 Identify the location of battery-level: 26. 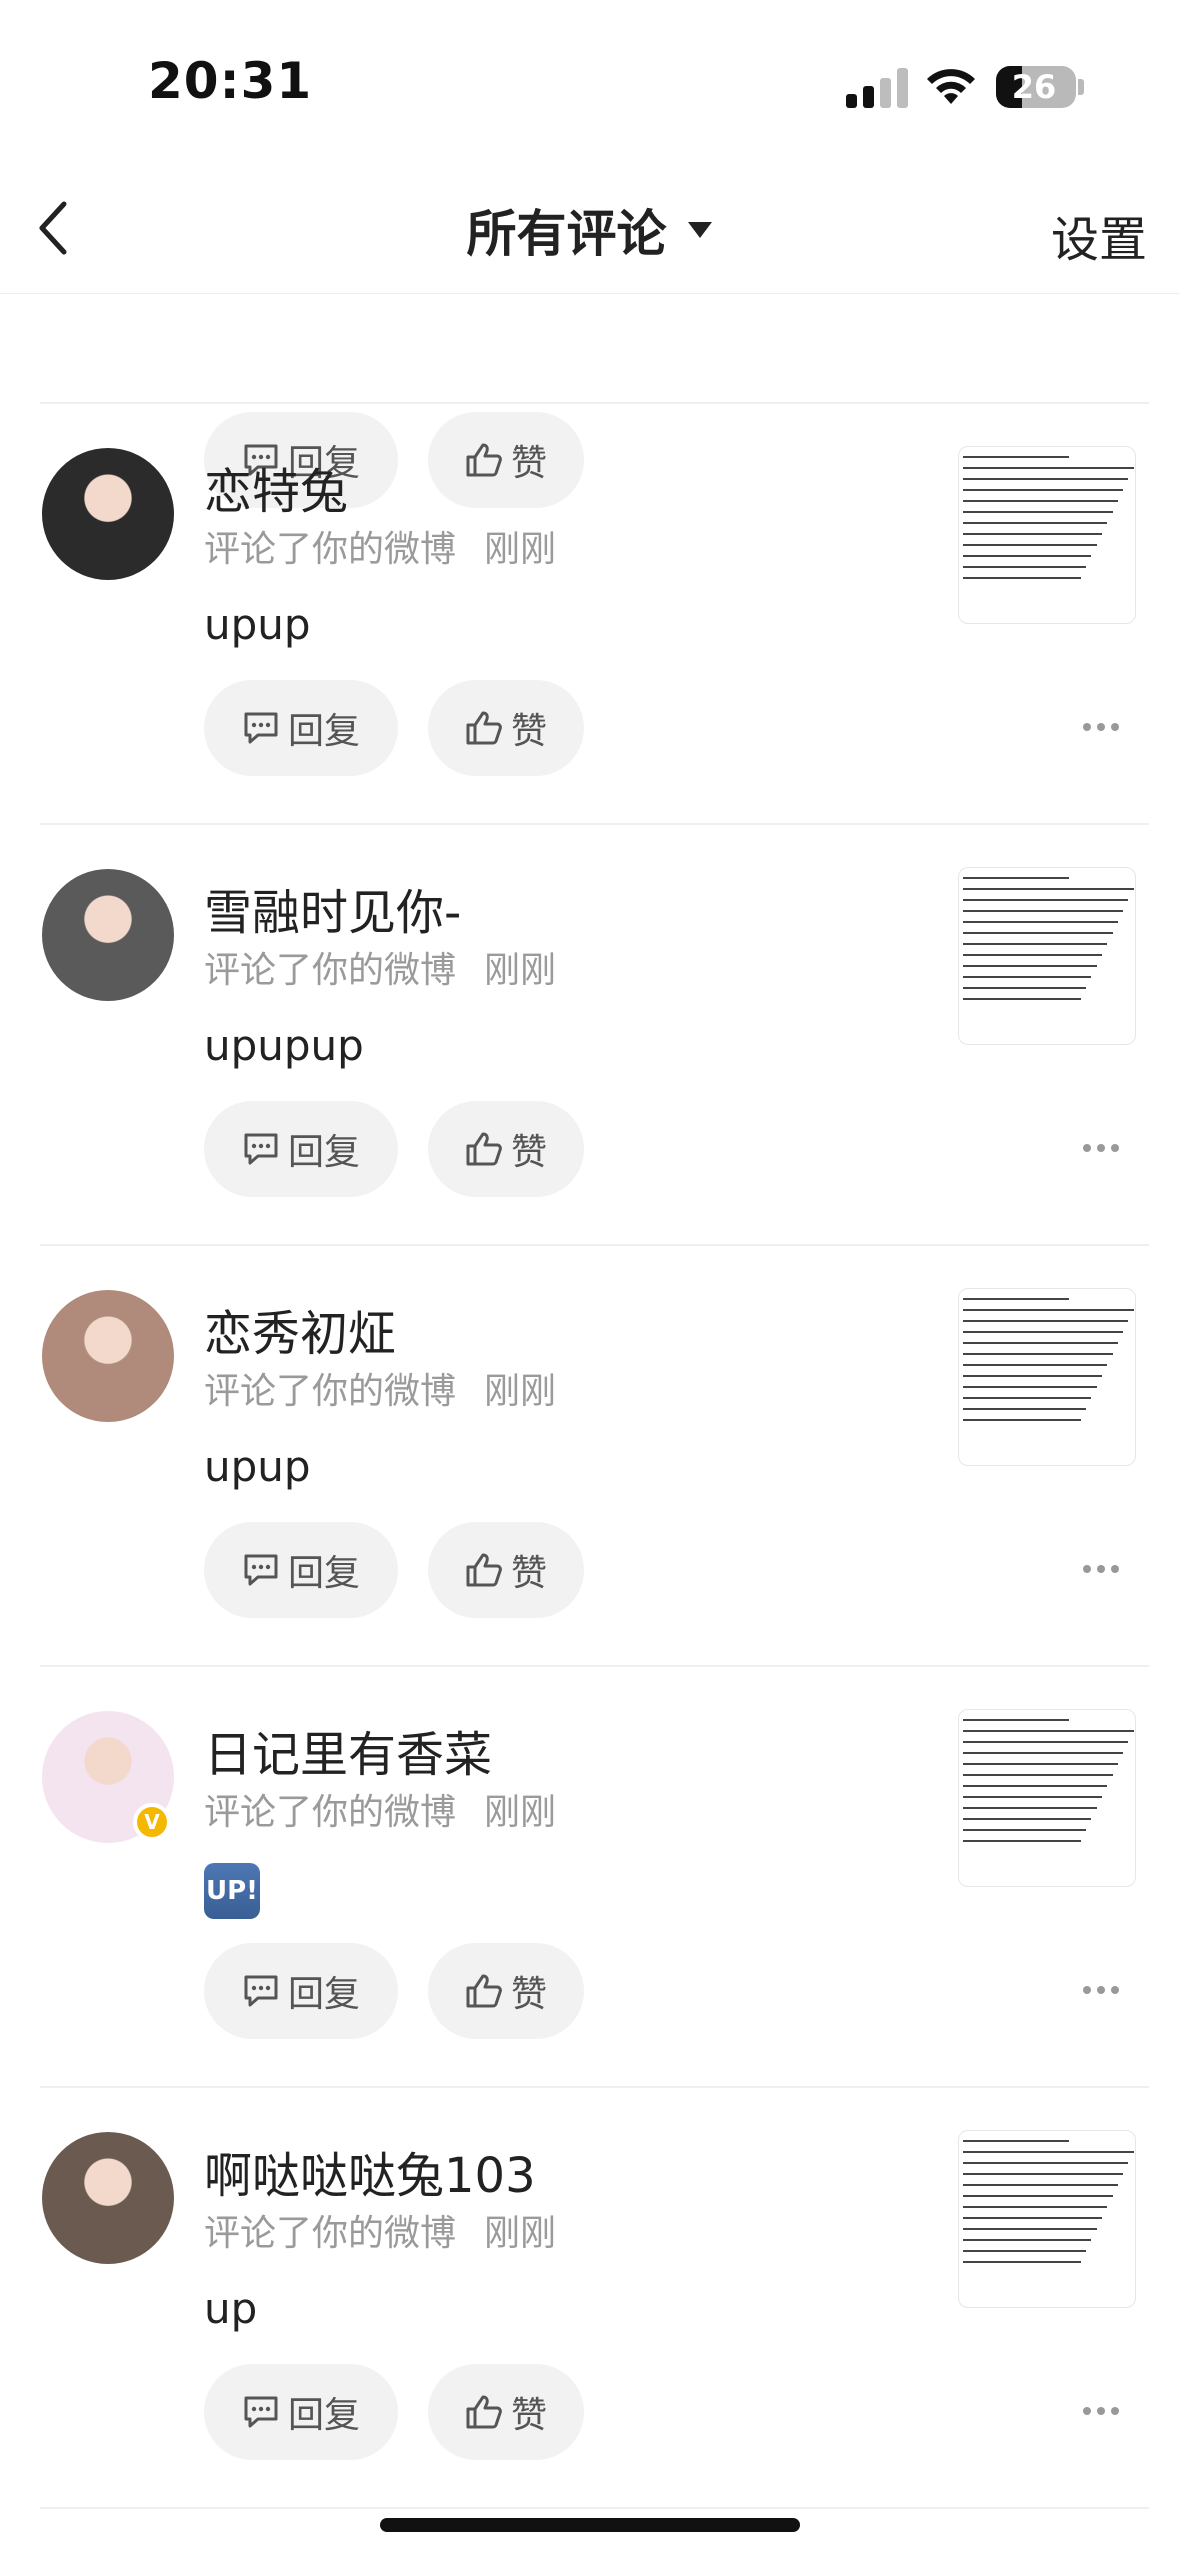
(1034, 87).